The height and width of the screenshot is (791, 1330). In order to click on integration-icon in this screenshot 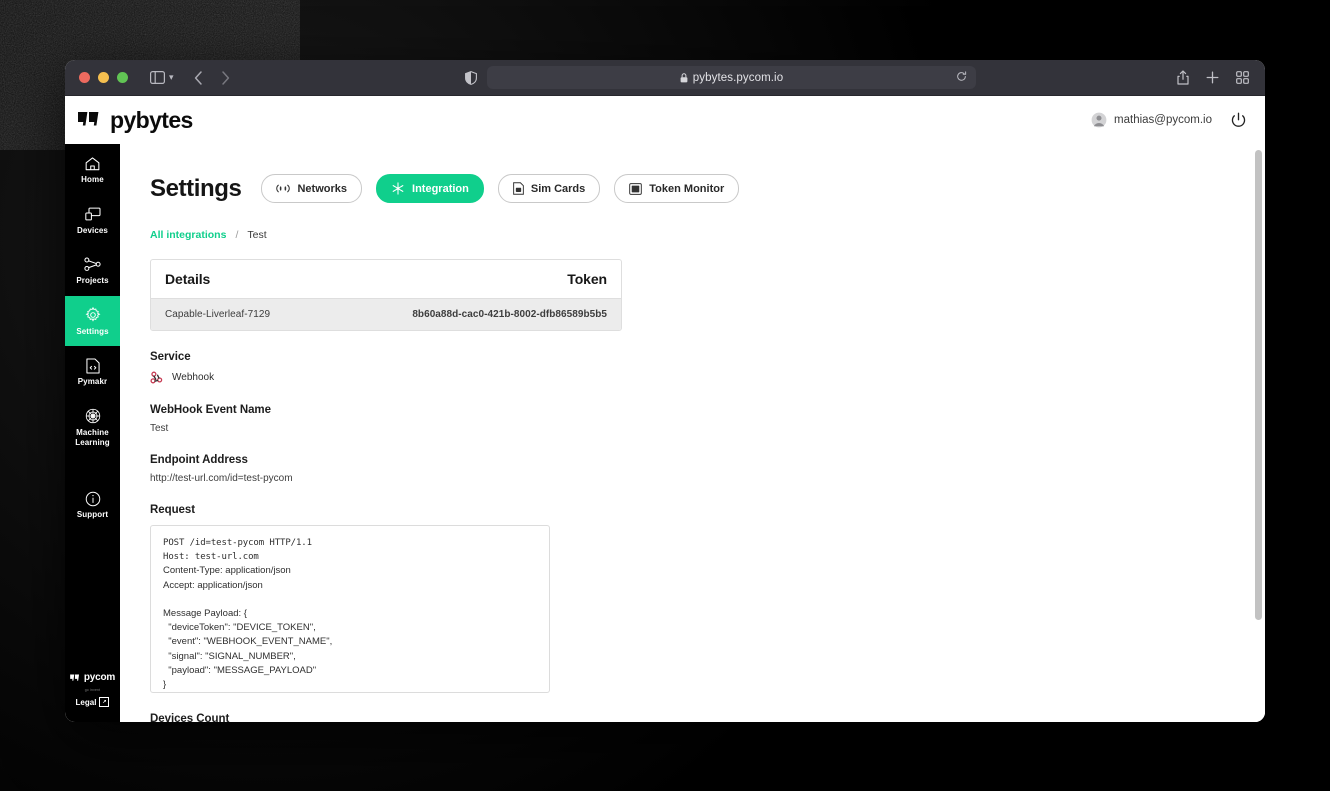, I will do `click(398, 188)`.